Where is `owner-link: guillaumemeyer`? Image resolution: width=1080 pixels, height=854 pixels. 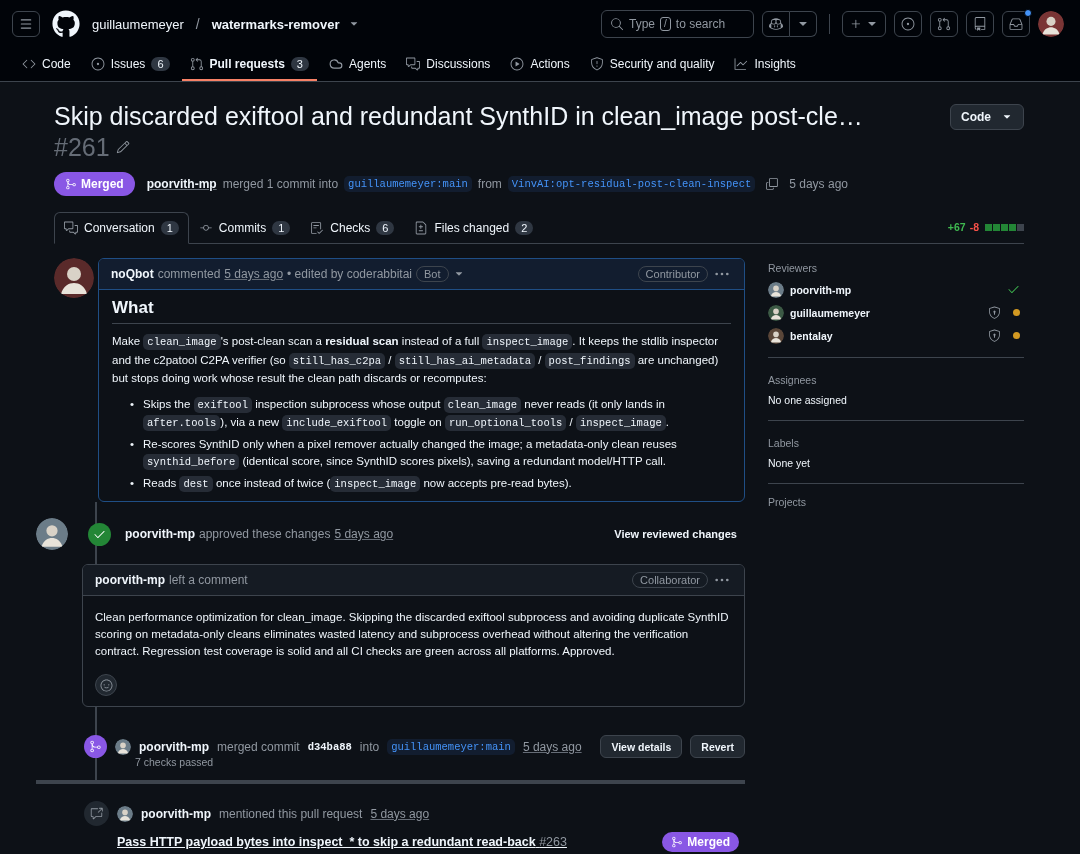 owner-link: guillaumemeyer is located at coordinates (138, 24).